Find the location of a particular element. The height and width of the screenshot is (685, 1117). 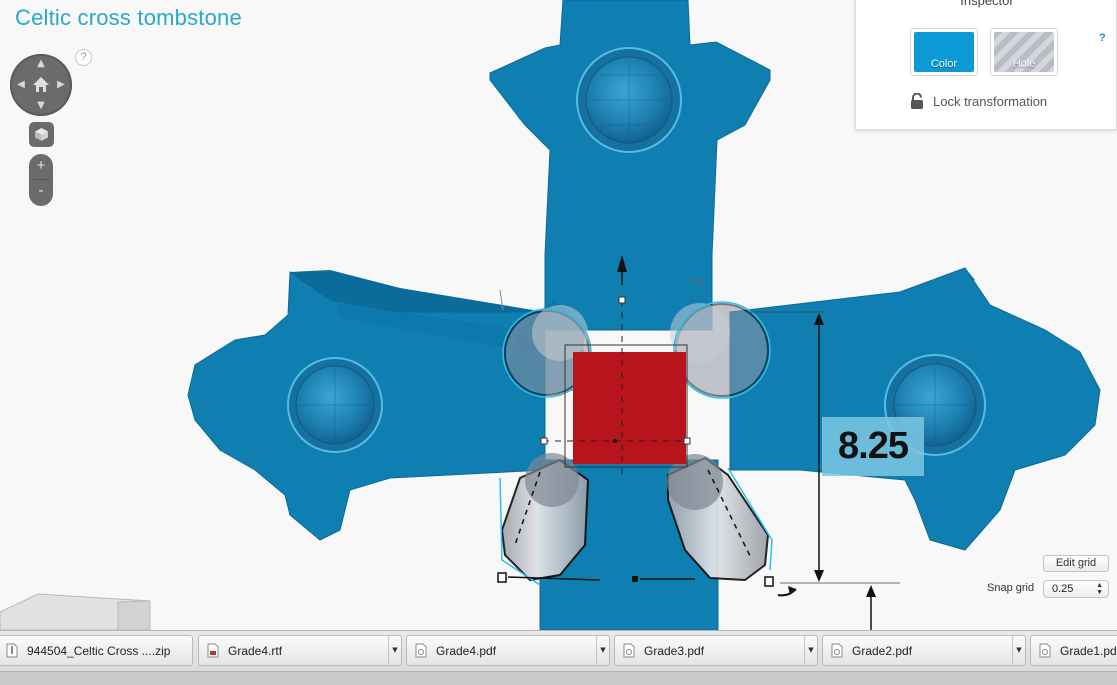

left-knob is located at coordinates (335, 405).